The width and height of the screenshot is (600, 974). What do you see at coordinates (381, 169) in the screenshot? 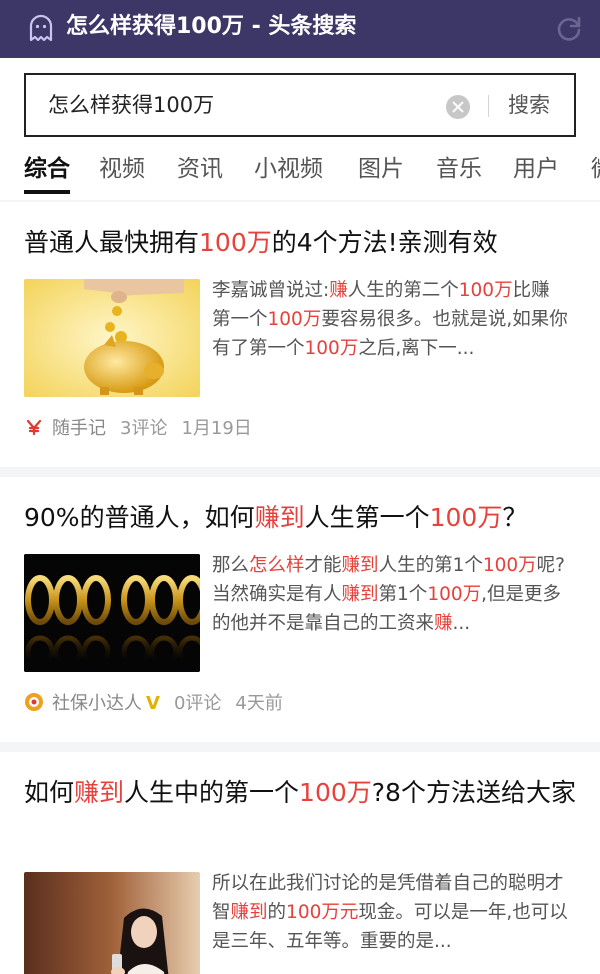
I see `tab-images: 图片` at bounding box center [381, 169].